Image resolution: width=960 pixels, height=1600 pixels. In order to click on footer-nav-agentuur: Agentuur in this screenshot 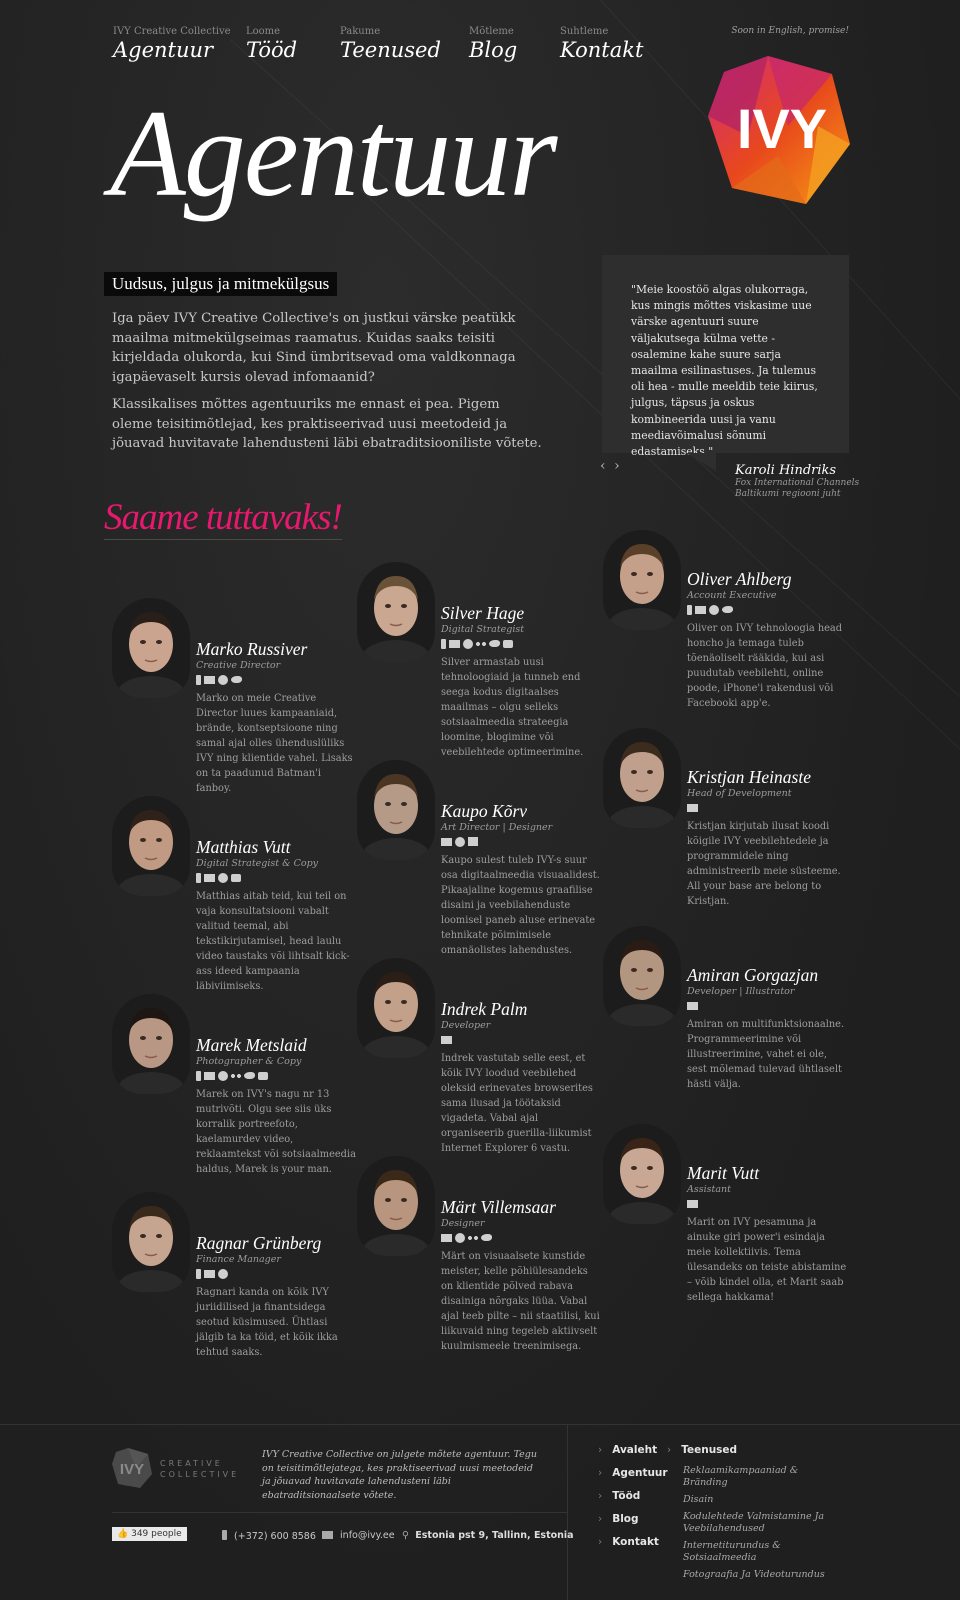, I will do `click(632, 1473)`.